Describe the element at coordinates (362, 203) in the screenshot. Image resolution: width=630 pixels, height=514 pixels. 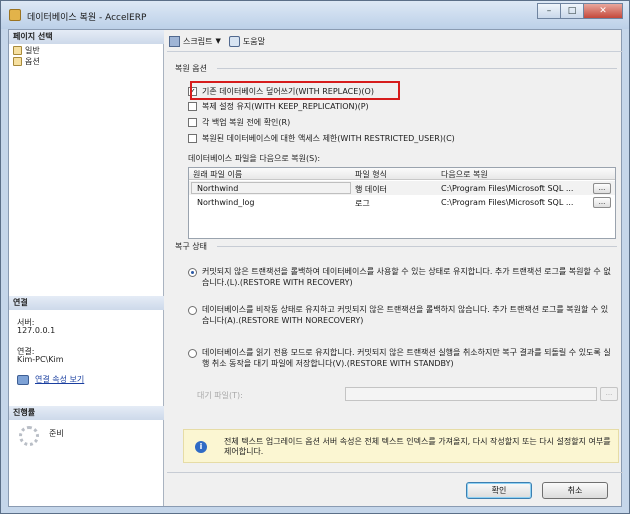
I see `file-type-cell: 로그` at that location.